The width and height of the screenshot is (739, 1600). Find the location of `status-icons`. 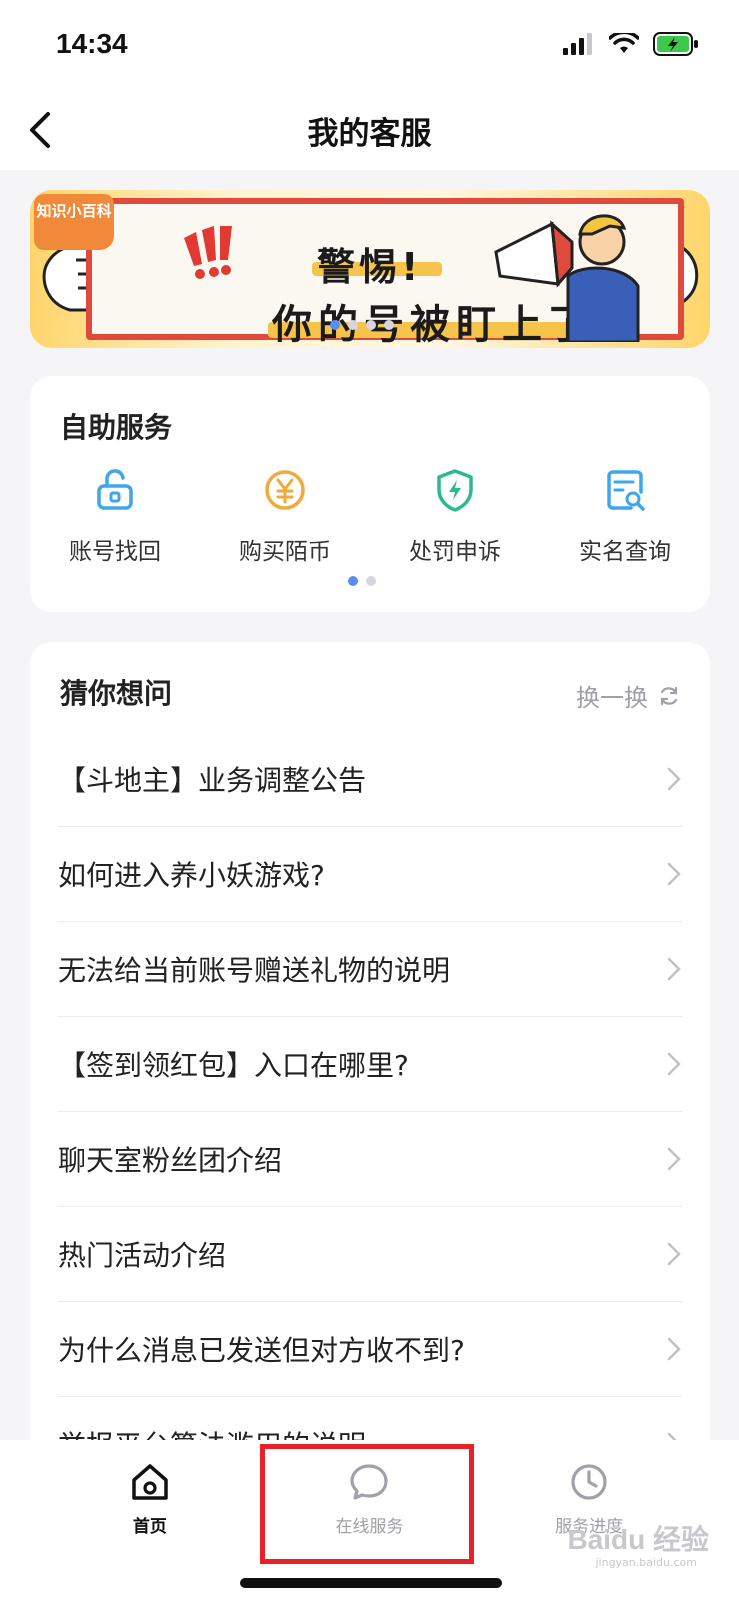

status-icons is located at coordinates (631, 44).